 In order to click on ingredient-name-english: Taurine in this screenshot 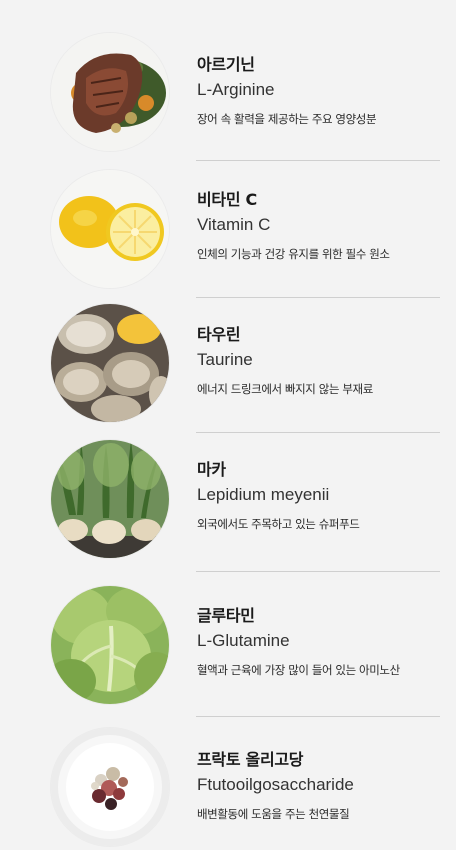, I will do `click(225, 359)`.